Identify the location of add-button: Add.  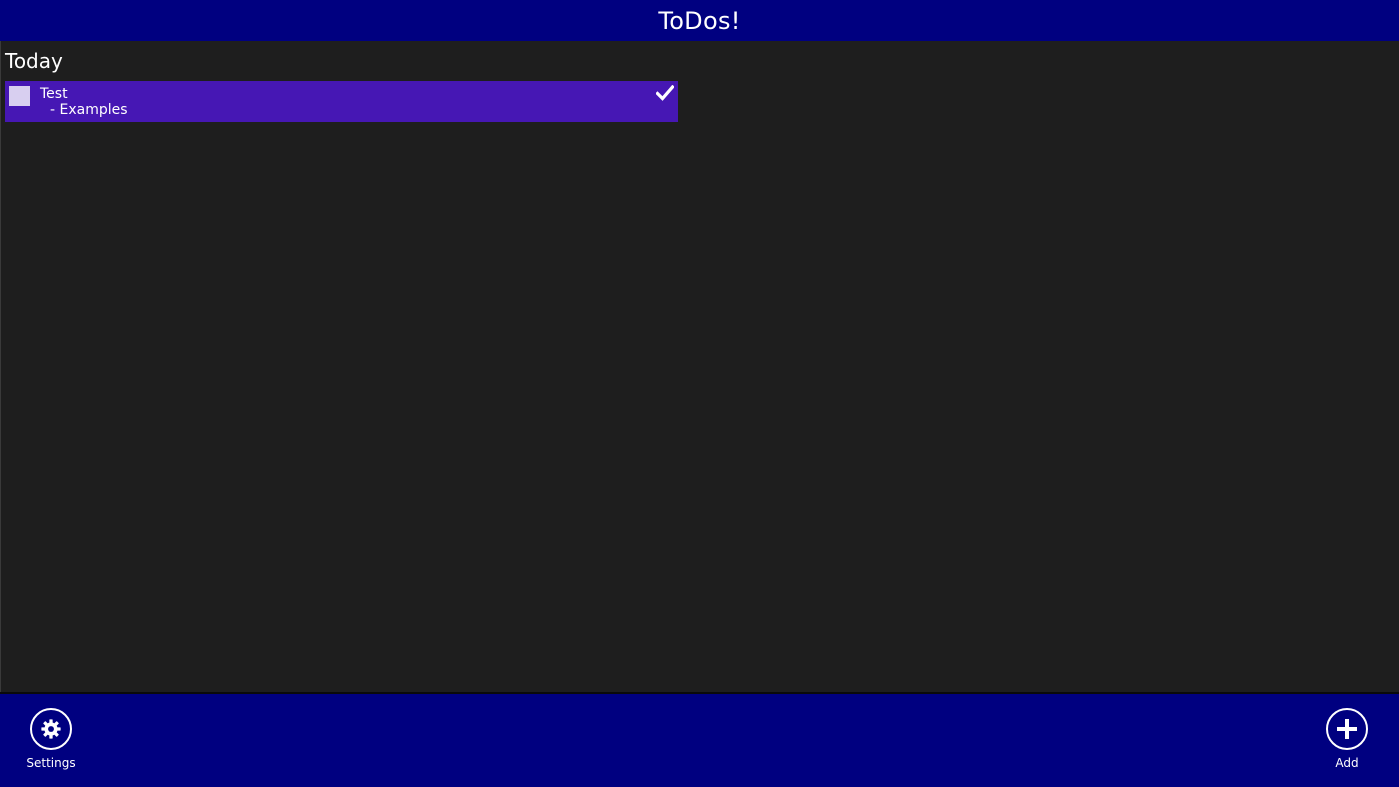
(1347, 743).